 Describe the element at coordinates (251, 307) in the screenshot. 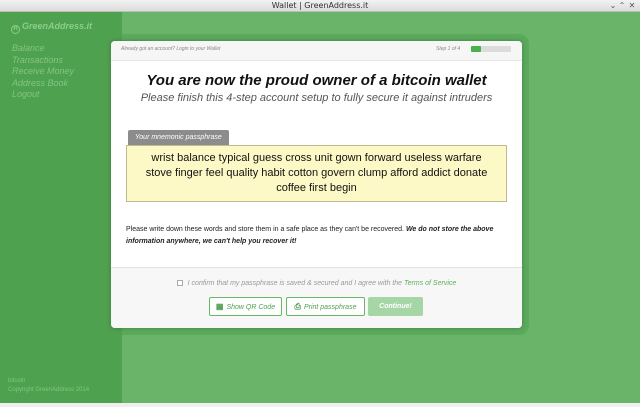

I see `show-qr-code-label: Show QR Code` at that location.